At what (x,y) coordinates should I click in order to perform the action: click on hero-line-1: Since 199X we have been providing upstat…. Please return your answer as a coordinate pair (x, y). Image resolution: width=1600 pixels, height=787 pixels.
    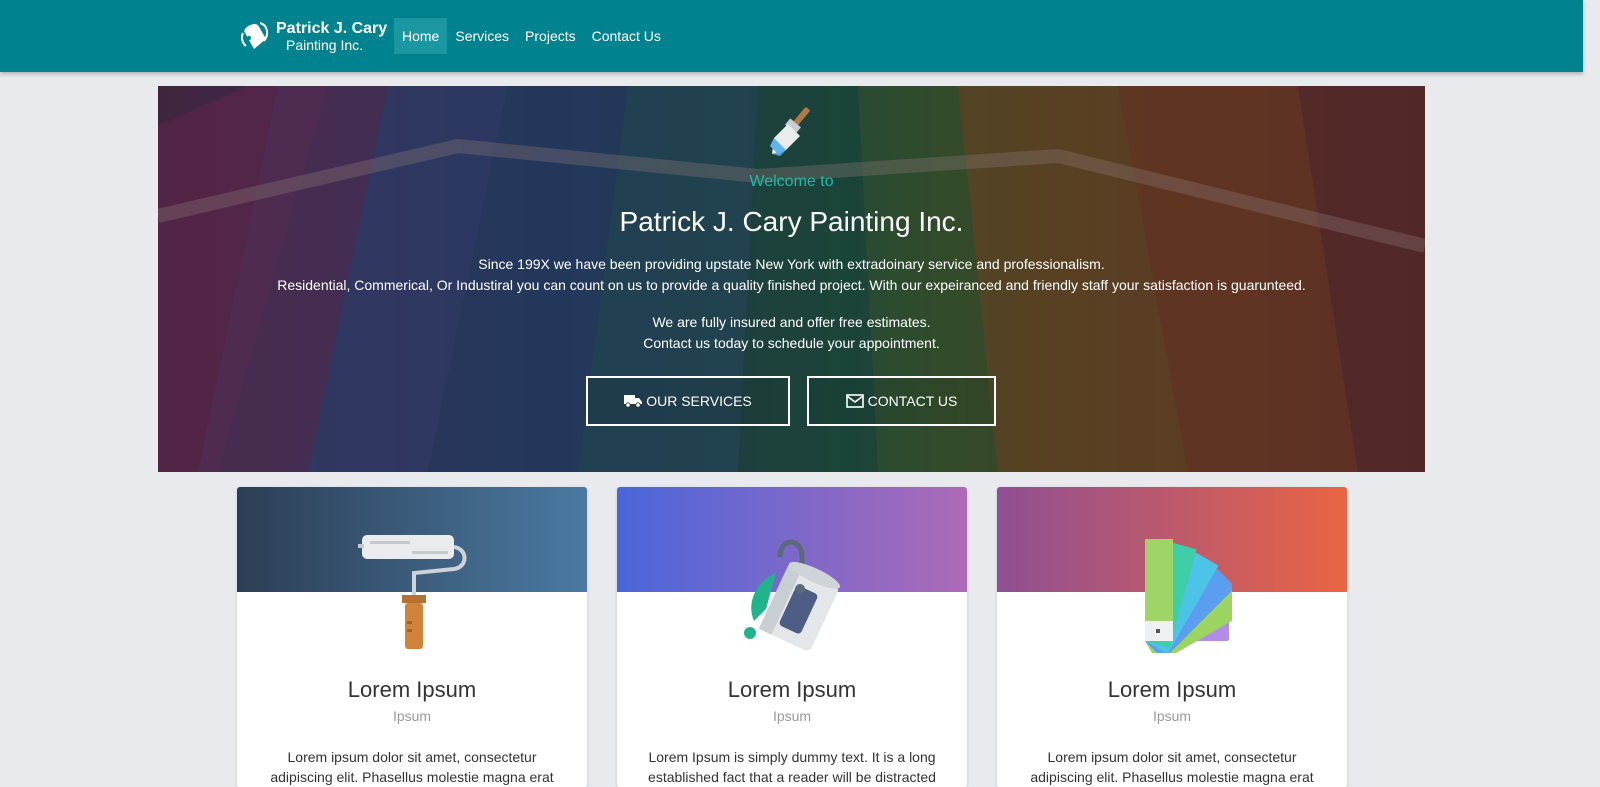
    Looking at the image, I should click on (791, 264).